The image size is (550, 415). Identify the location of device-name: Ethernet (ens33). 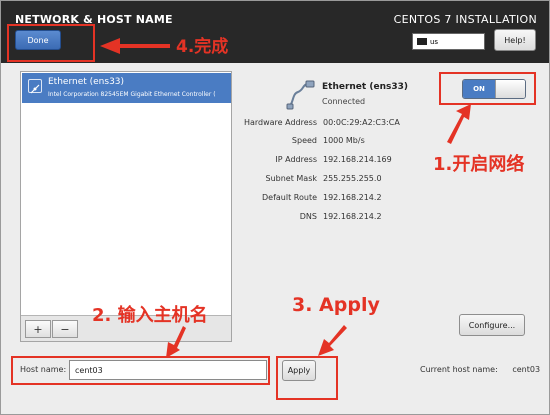
(365, 87).